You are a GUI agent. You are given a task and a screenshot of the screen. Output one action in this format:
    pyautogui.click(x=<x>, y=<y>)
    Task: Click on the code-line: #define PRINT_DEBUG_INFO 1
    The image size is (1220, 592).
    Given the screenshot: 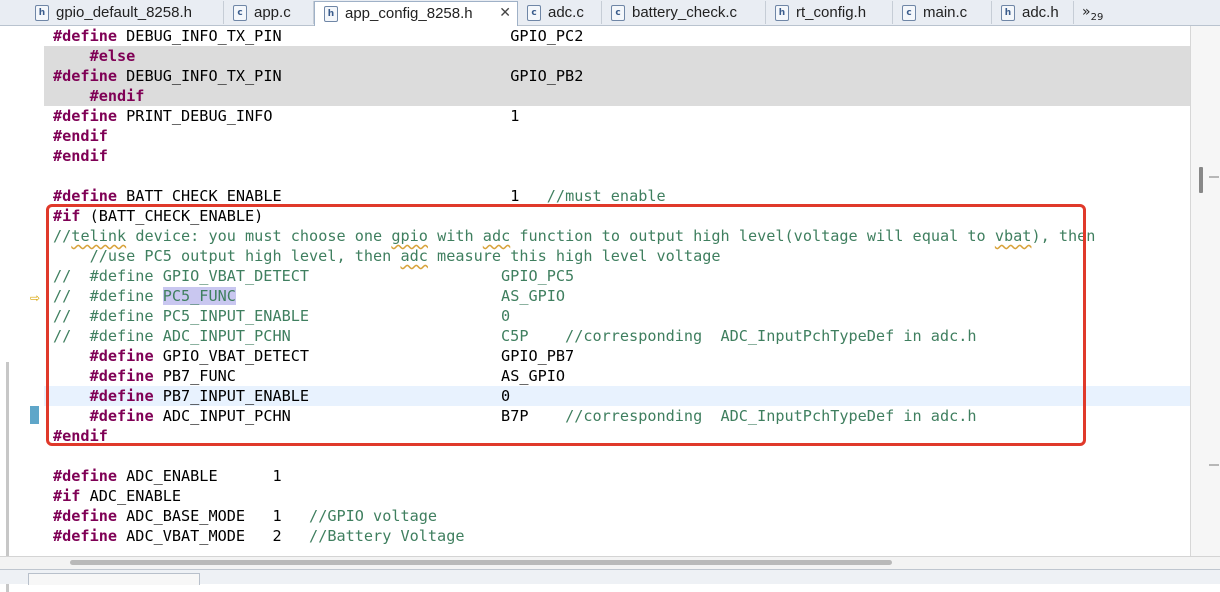 What is the action you would take?
    pyautogui.click(x=617, y=116)
    